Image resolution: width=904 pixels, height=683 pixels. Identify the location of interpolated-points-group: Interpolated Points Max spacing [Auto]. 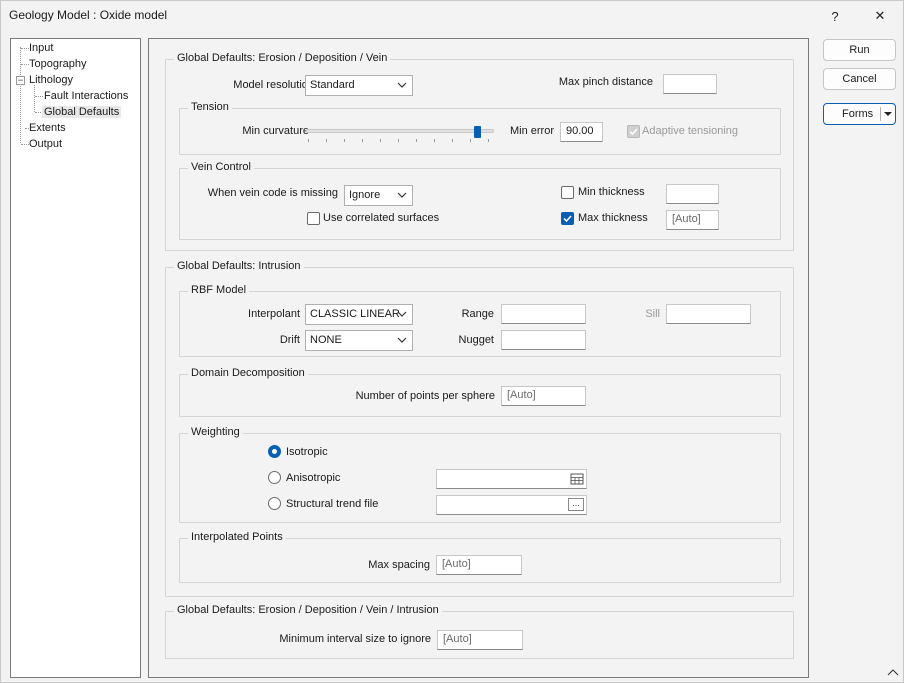
(480, 557).